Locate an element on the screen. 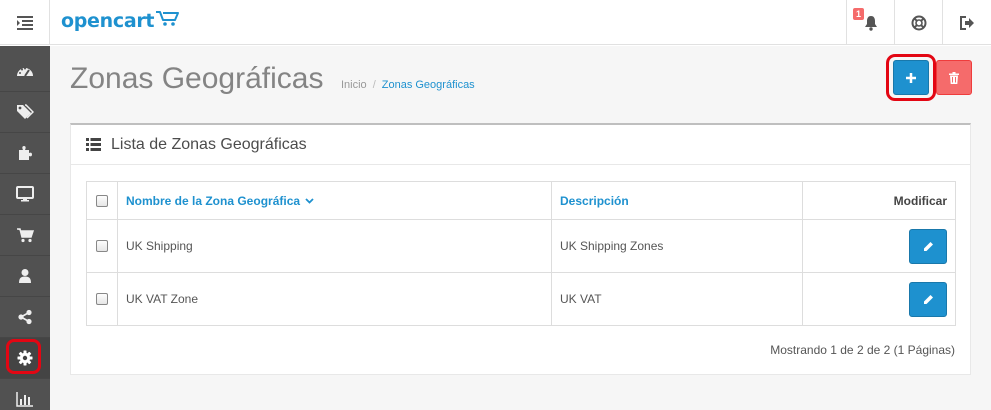  chevron-down-icon is located at coordinates (309, 200).